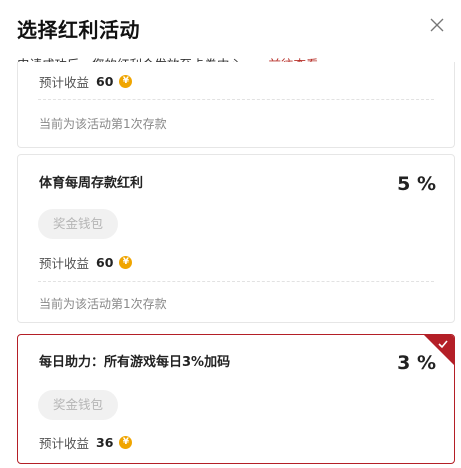 This screenshot has height=468, width=461. I want to click on expected-earnings: 预计收益 36 ¥, so click(86, 442).